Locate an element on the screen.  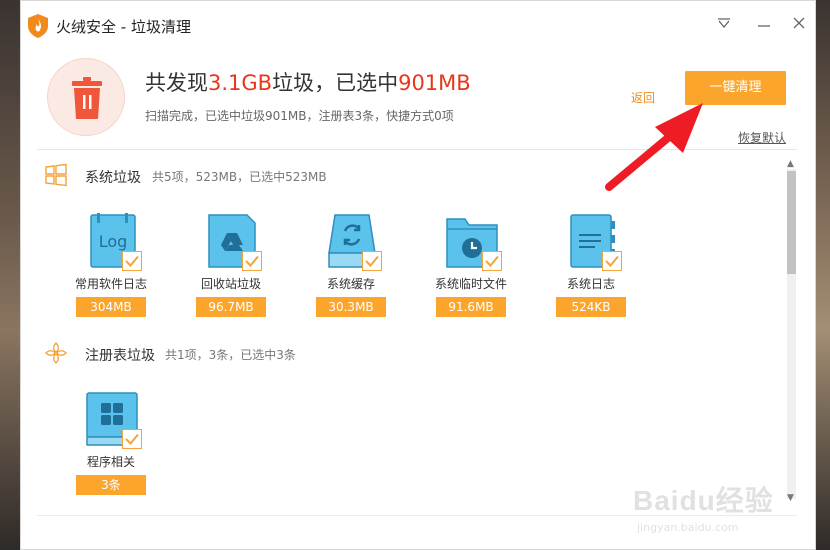
item-label: 回收站垃圾 is located at coordinates (230, 284).